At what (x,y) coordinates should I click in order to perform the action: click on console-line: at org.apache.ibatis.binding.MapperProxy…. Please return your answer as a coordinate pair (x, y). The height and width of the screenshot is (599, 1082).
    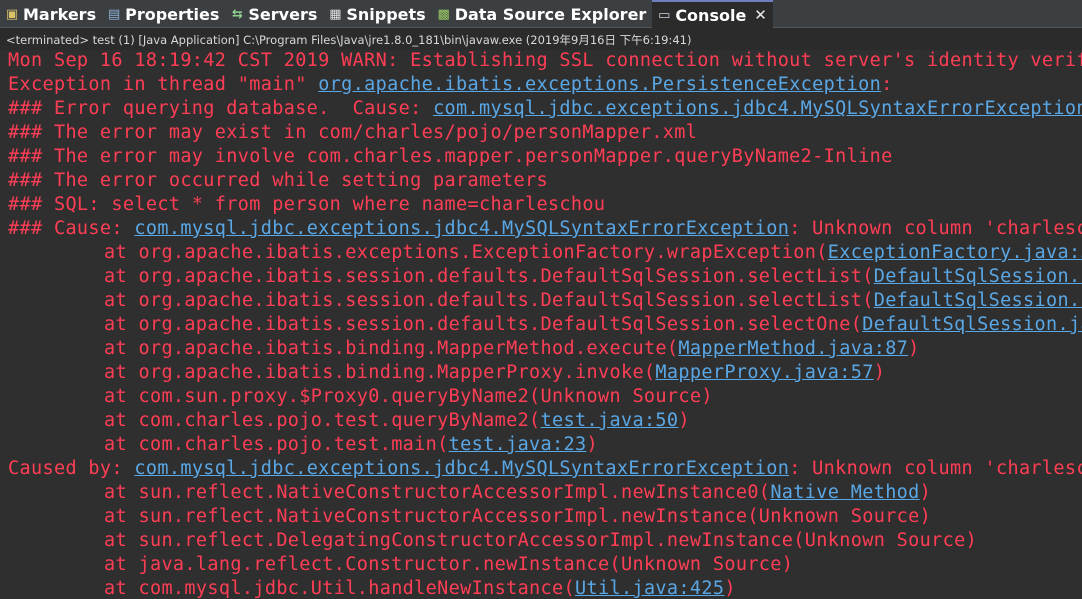
    Looking at the image, I should click on (494, 373).